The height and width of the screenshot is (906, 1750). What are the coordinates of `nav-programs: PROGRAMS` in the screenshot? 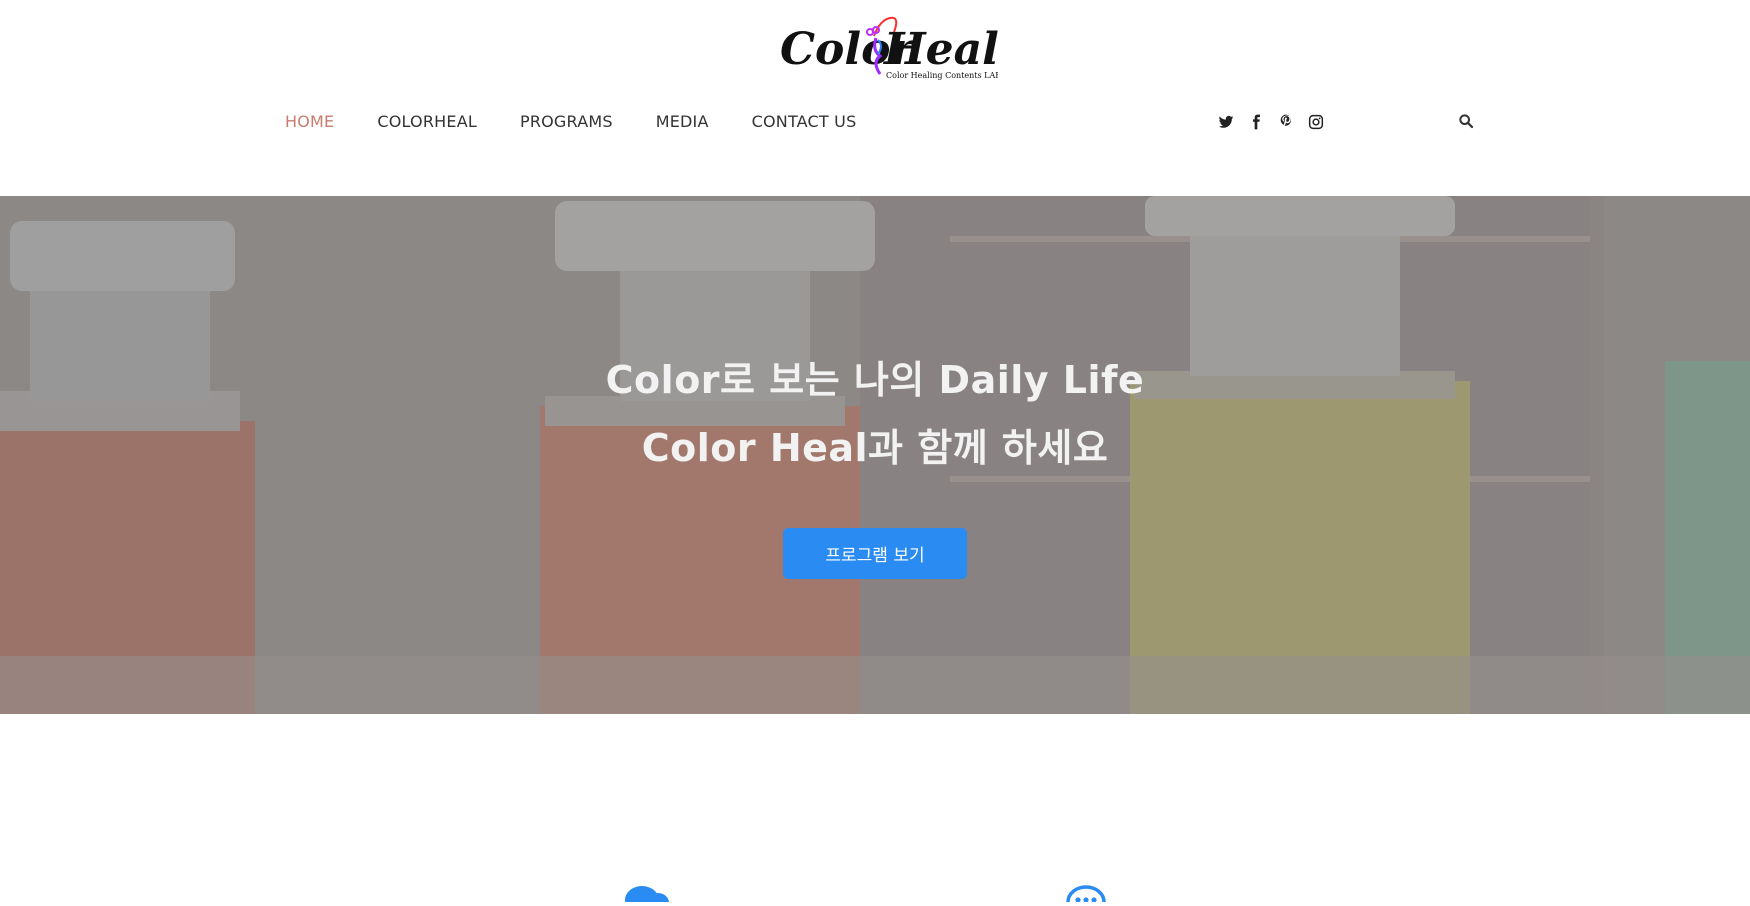 It's located at (566, 121).